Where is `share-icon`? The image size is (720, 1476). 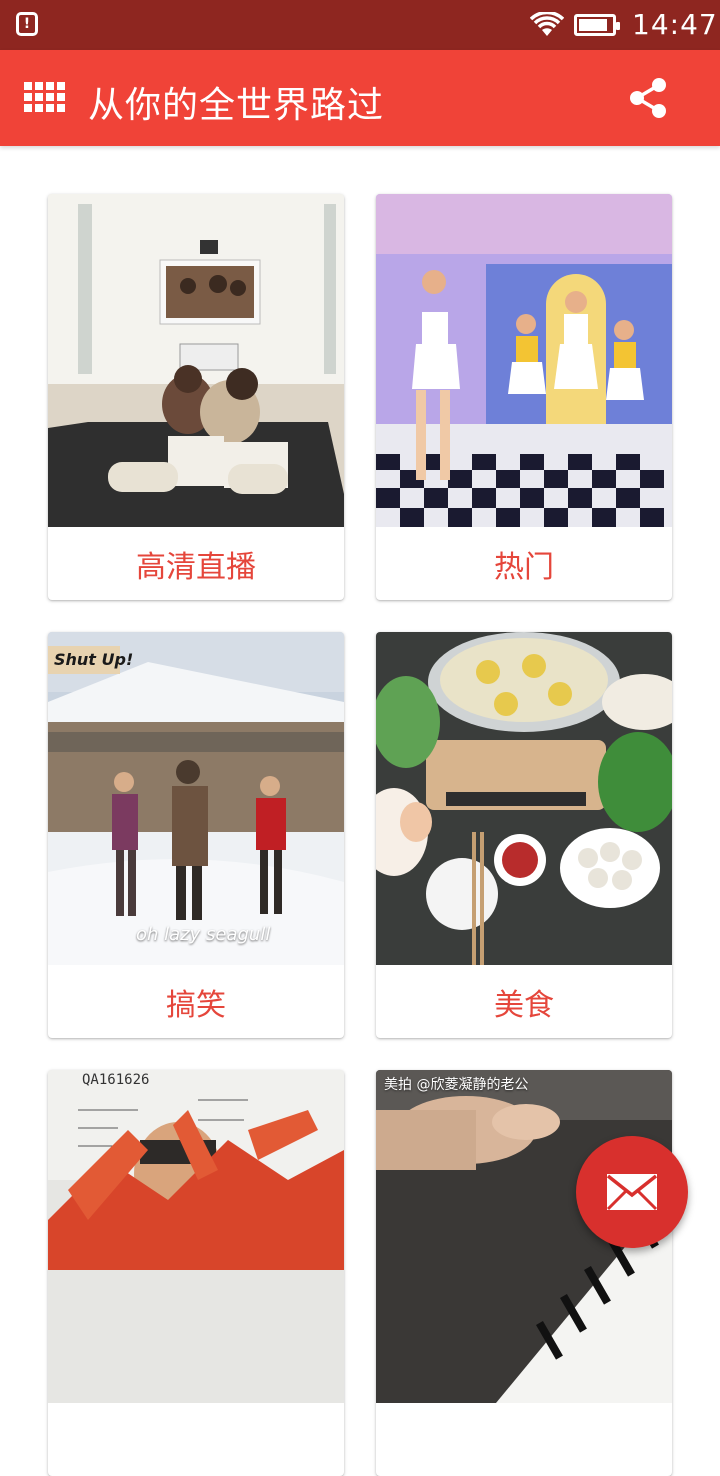
share-icon is located at coordinates (648, 98).